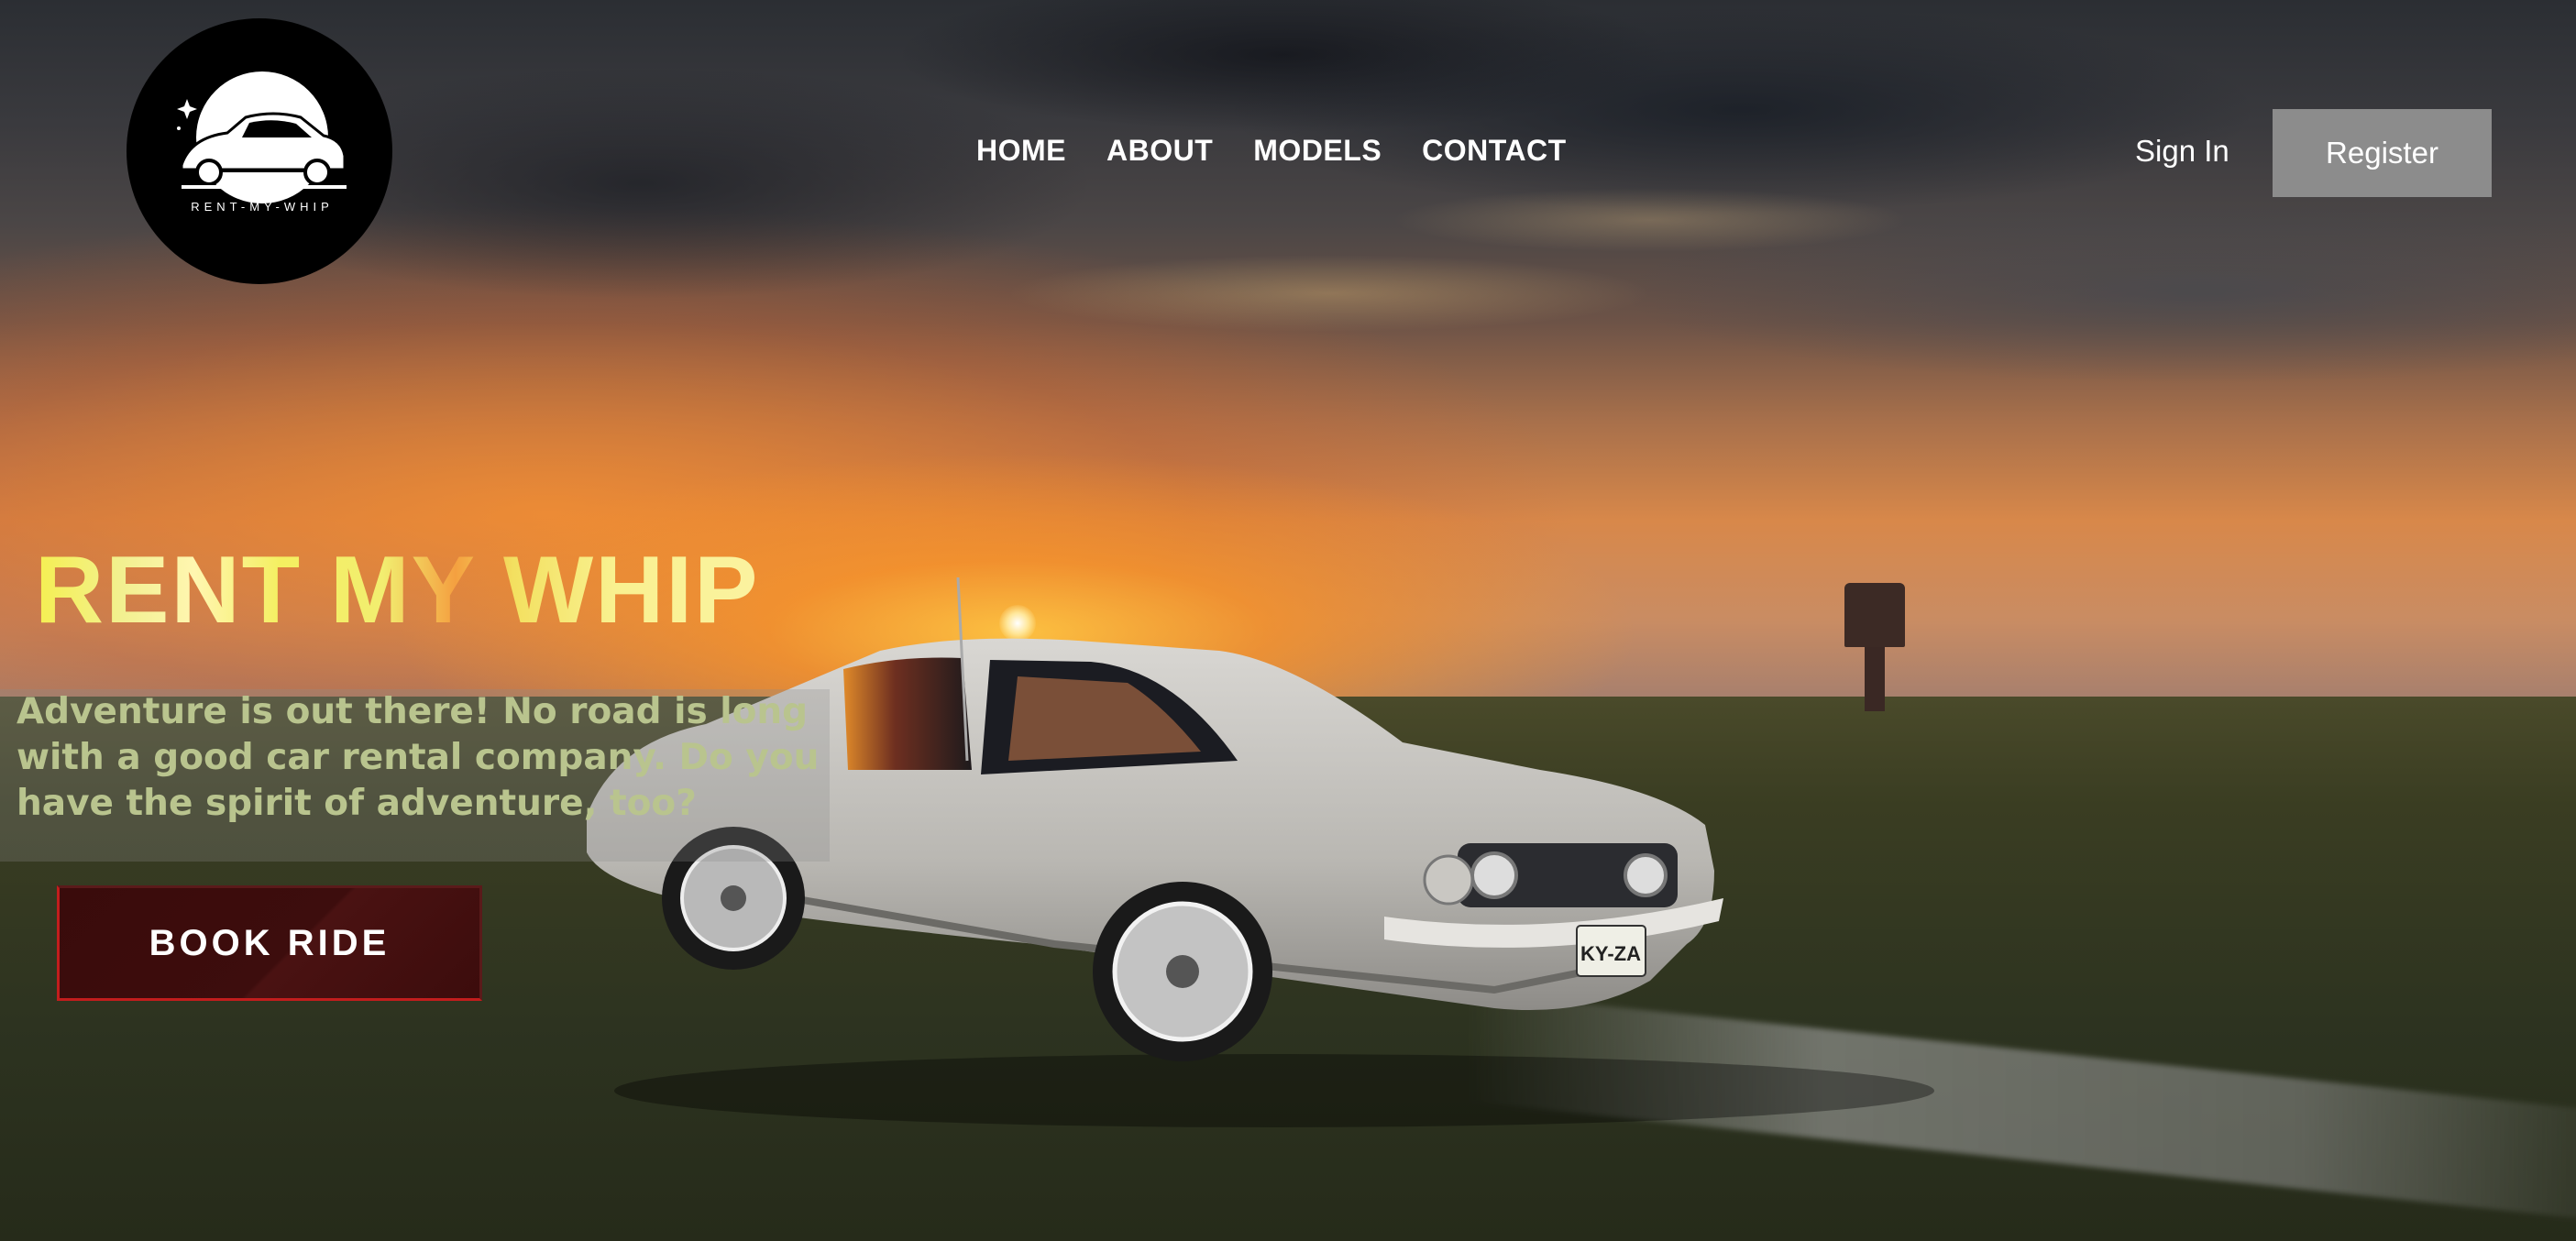  Describe the element at coordinates (2382, 153) in the screenshot. I see `register-button: Register` at that location.